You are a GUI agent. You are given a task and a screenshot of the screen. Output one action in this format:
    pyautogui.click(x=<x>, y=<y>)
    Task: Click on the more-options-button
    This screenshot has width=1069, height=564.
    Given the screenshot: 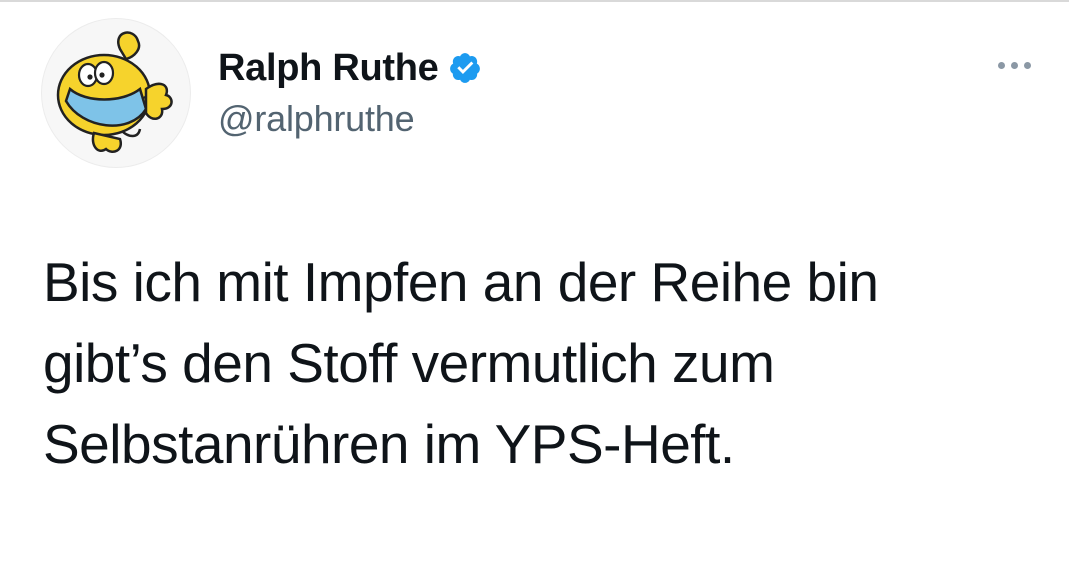 What is the action you would take?
    pyautogui.click(x=1014, y=65)
    